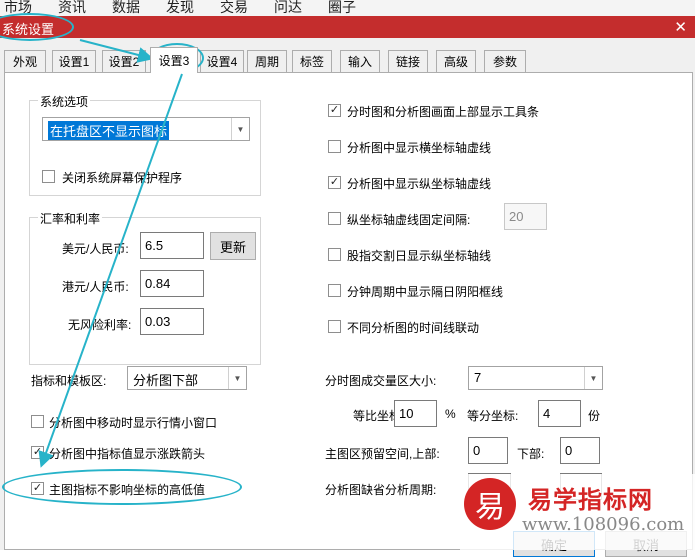  What do you see at coordinates (116, 51) in the screenshot?
I see `annotation-arrow-to-tab` at bounding box center [116, 51].